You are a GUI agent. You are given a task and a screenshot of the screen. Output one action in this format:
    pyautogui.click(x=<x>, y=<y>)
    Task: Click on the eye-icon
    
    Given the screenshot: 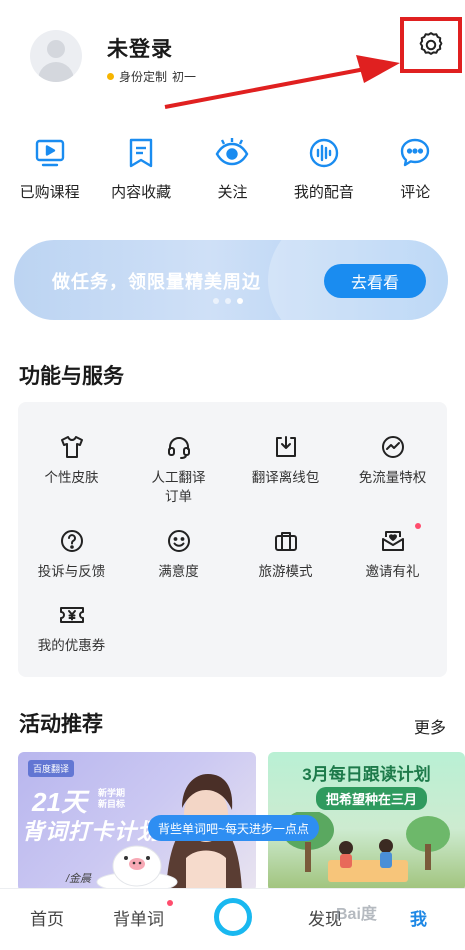 What is the action you would take?
    pyautogui.click(x=232, y=153)
    